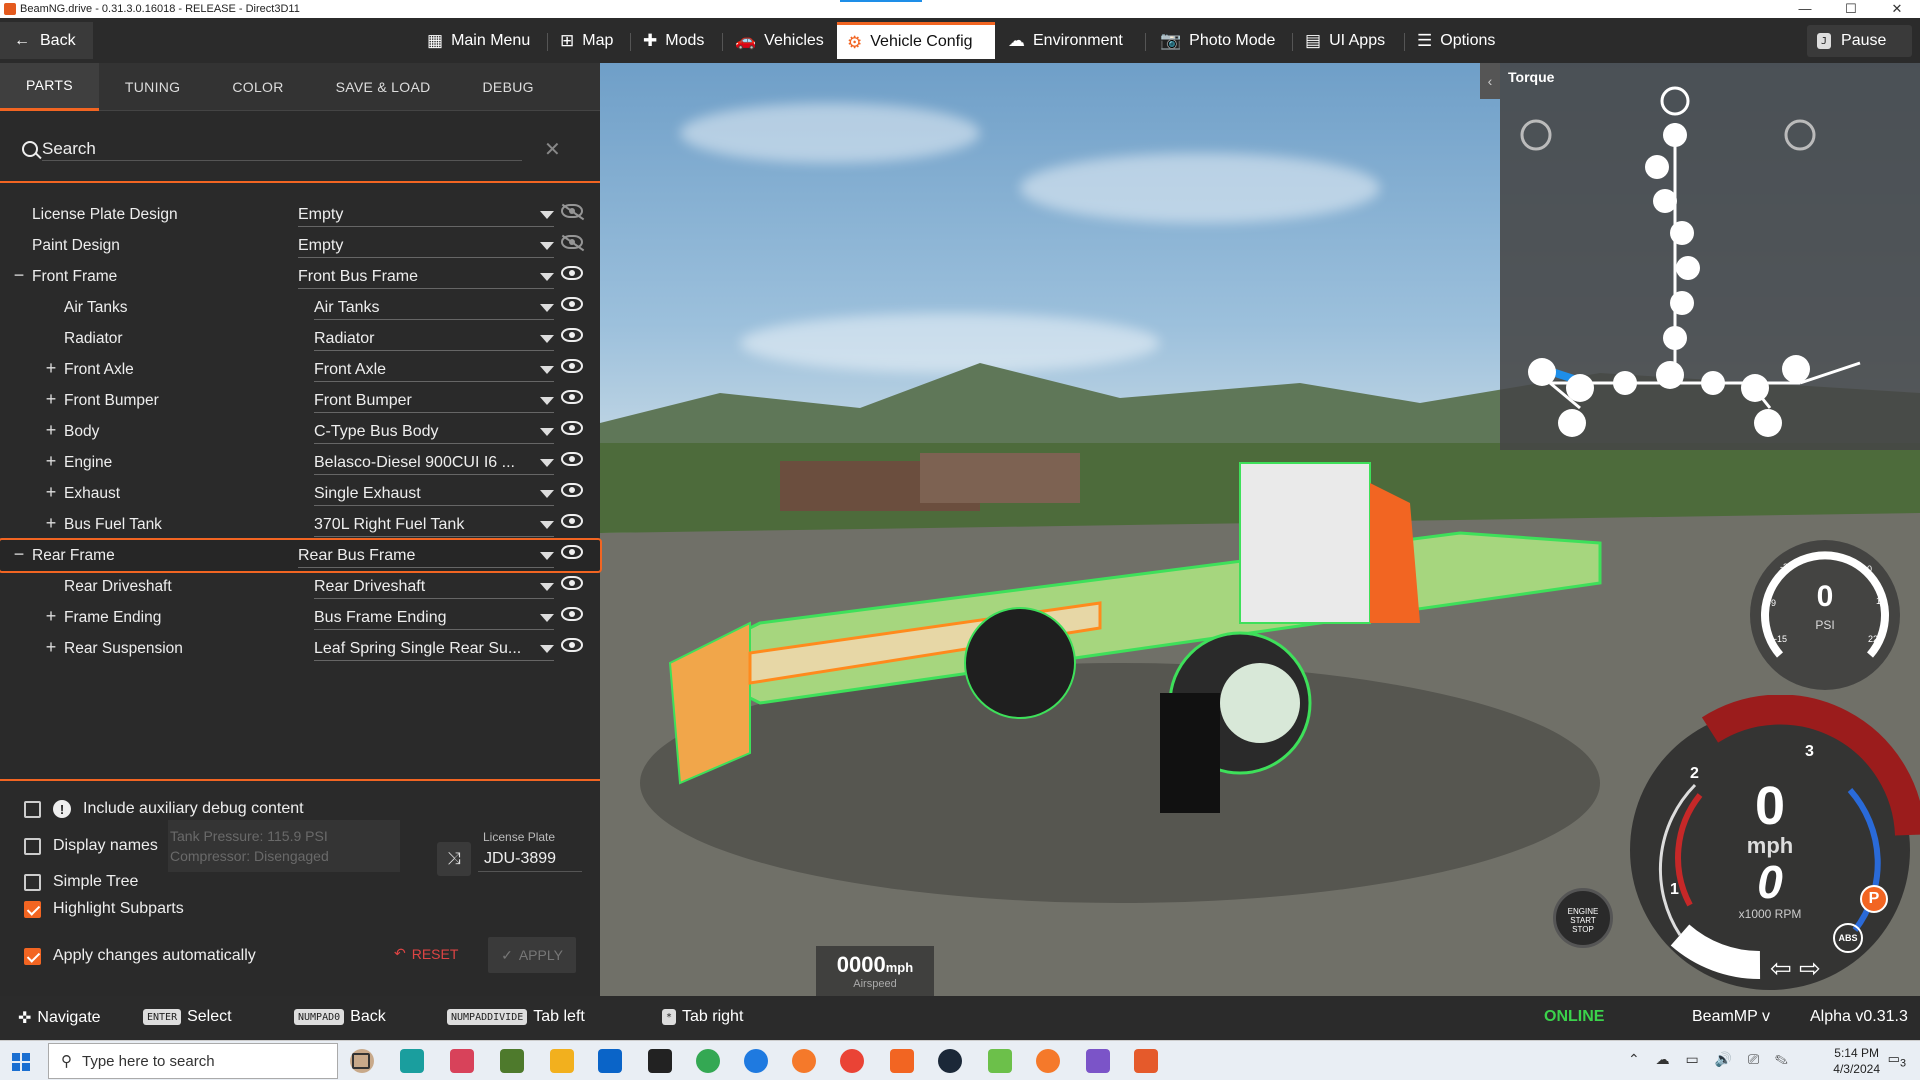 The width and height of the screenshot is (1920, 1080). Describe the element at coordinates (91, 846) in the screenshot. I see `option-display-names: Display names` at that location.